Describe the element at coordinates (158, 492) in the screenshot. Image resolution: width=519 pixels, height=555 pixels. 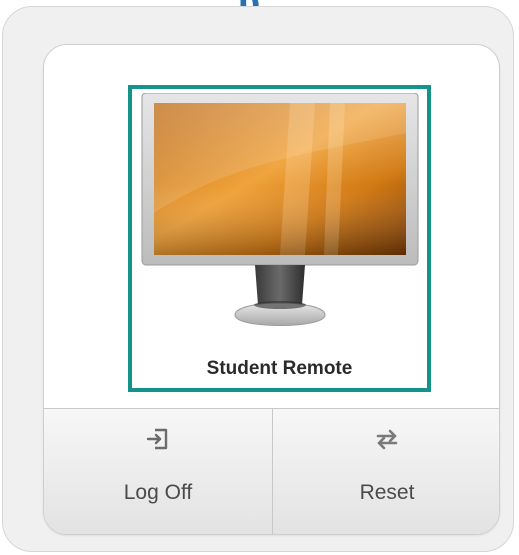
I see `log-off-label: Log Off` at that location.